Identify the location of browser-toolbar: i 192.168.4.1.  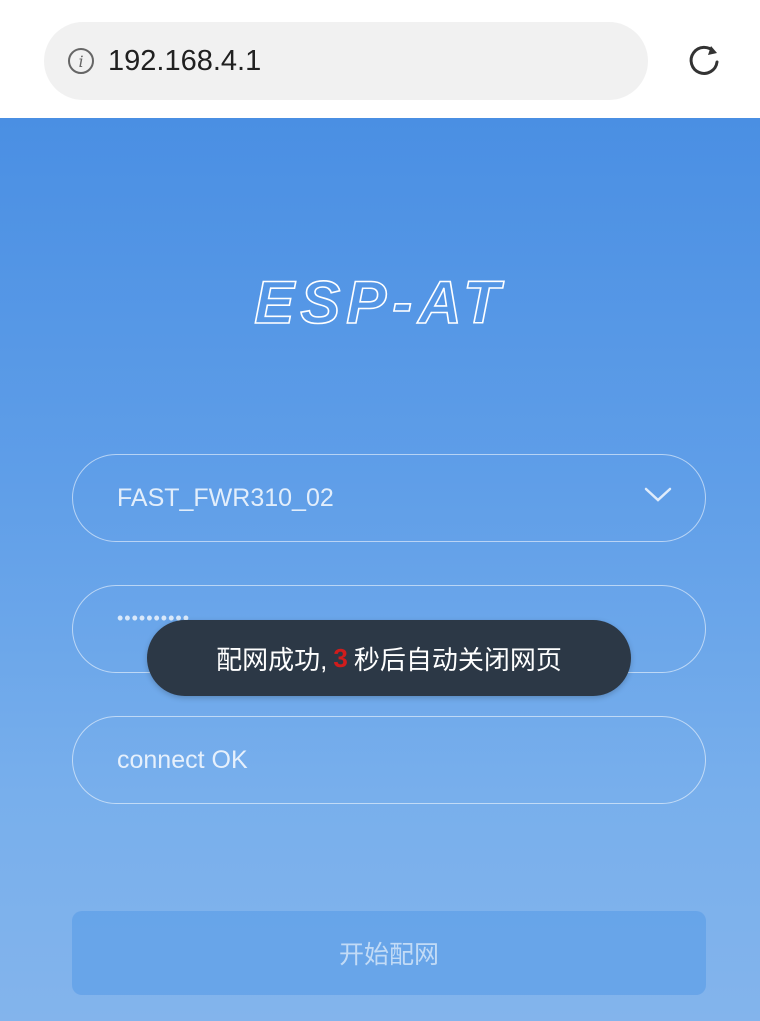
(380, 59).